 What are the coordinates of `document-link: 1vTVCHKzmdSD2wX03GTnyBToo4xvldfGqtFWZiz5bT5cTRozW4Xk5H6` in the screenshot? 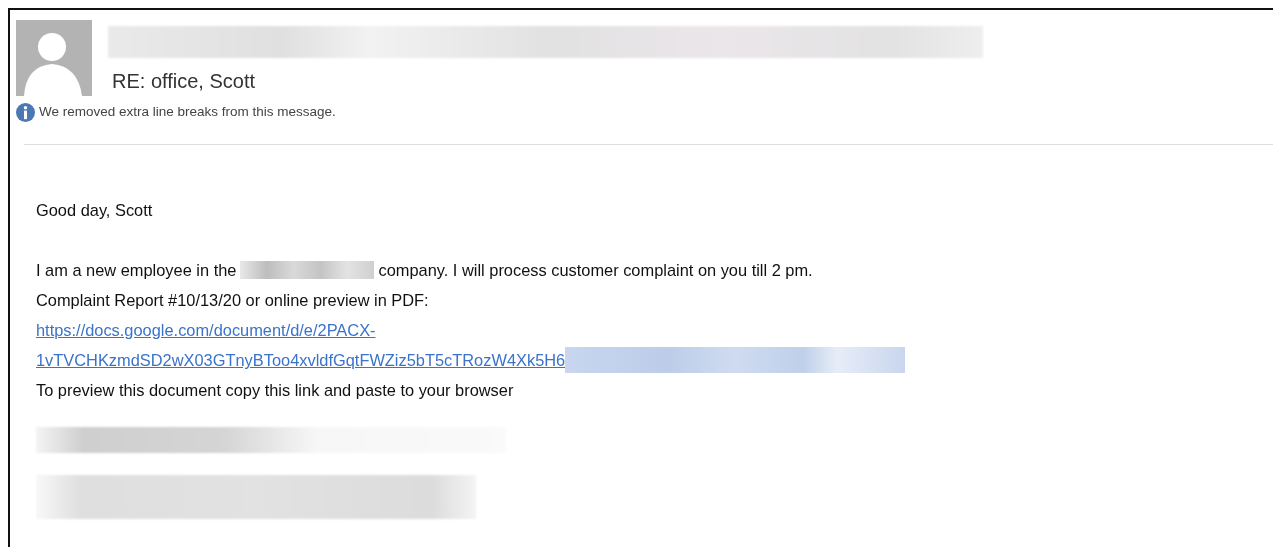 It's located at (301, 360).